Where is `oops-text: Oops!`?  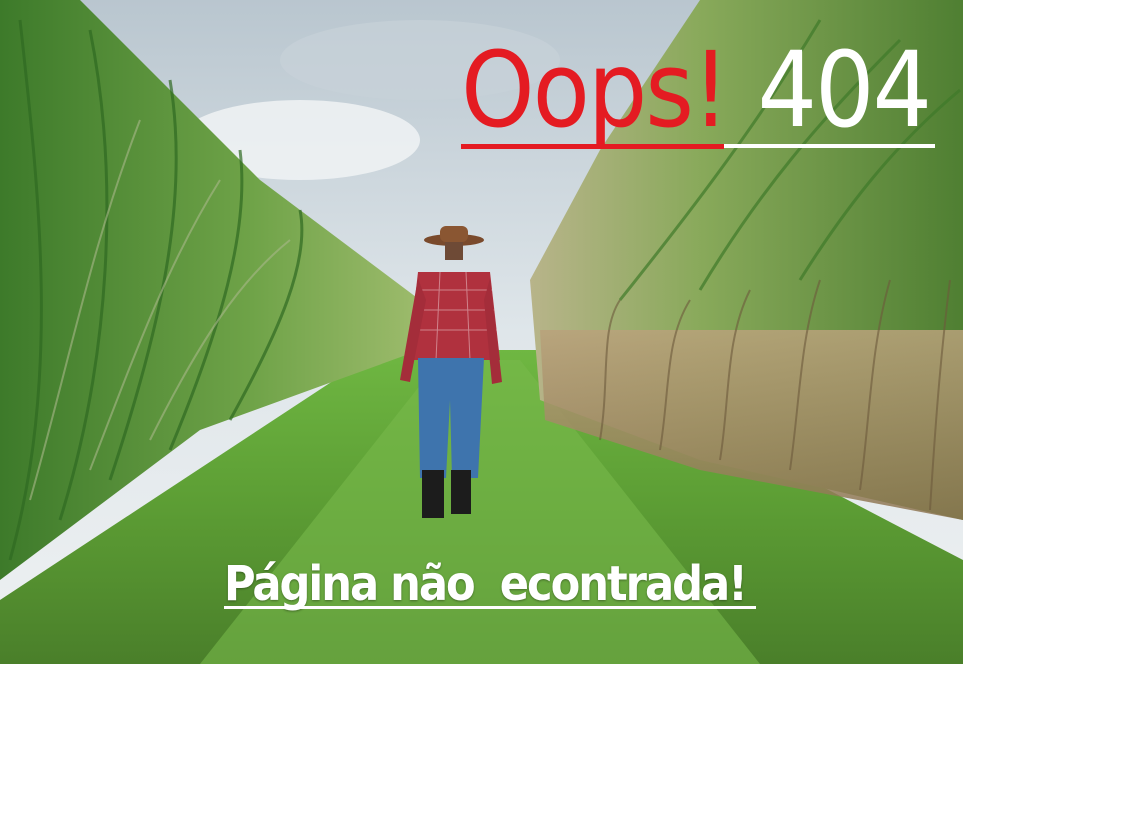 oops-text: Oops! is located at coordinates (595, 90).